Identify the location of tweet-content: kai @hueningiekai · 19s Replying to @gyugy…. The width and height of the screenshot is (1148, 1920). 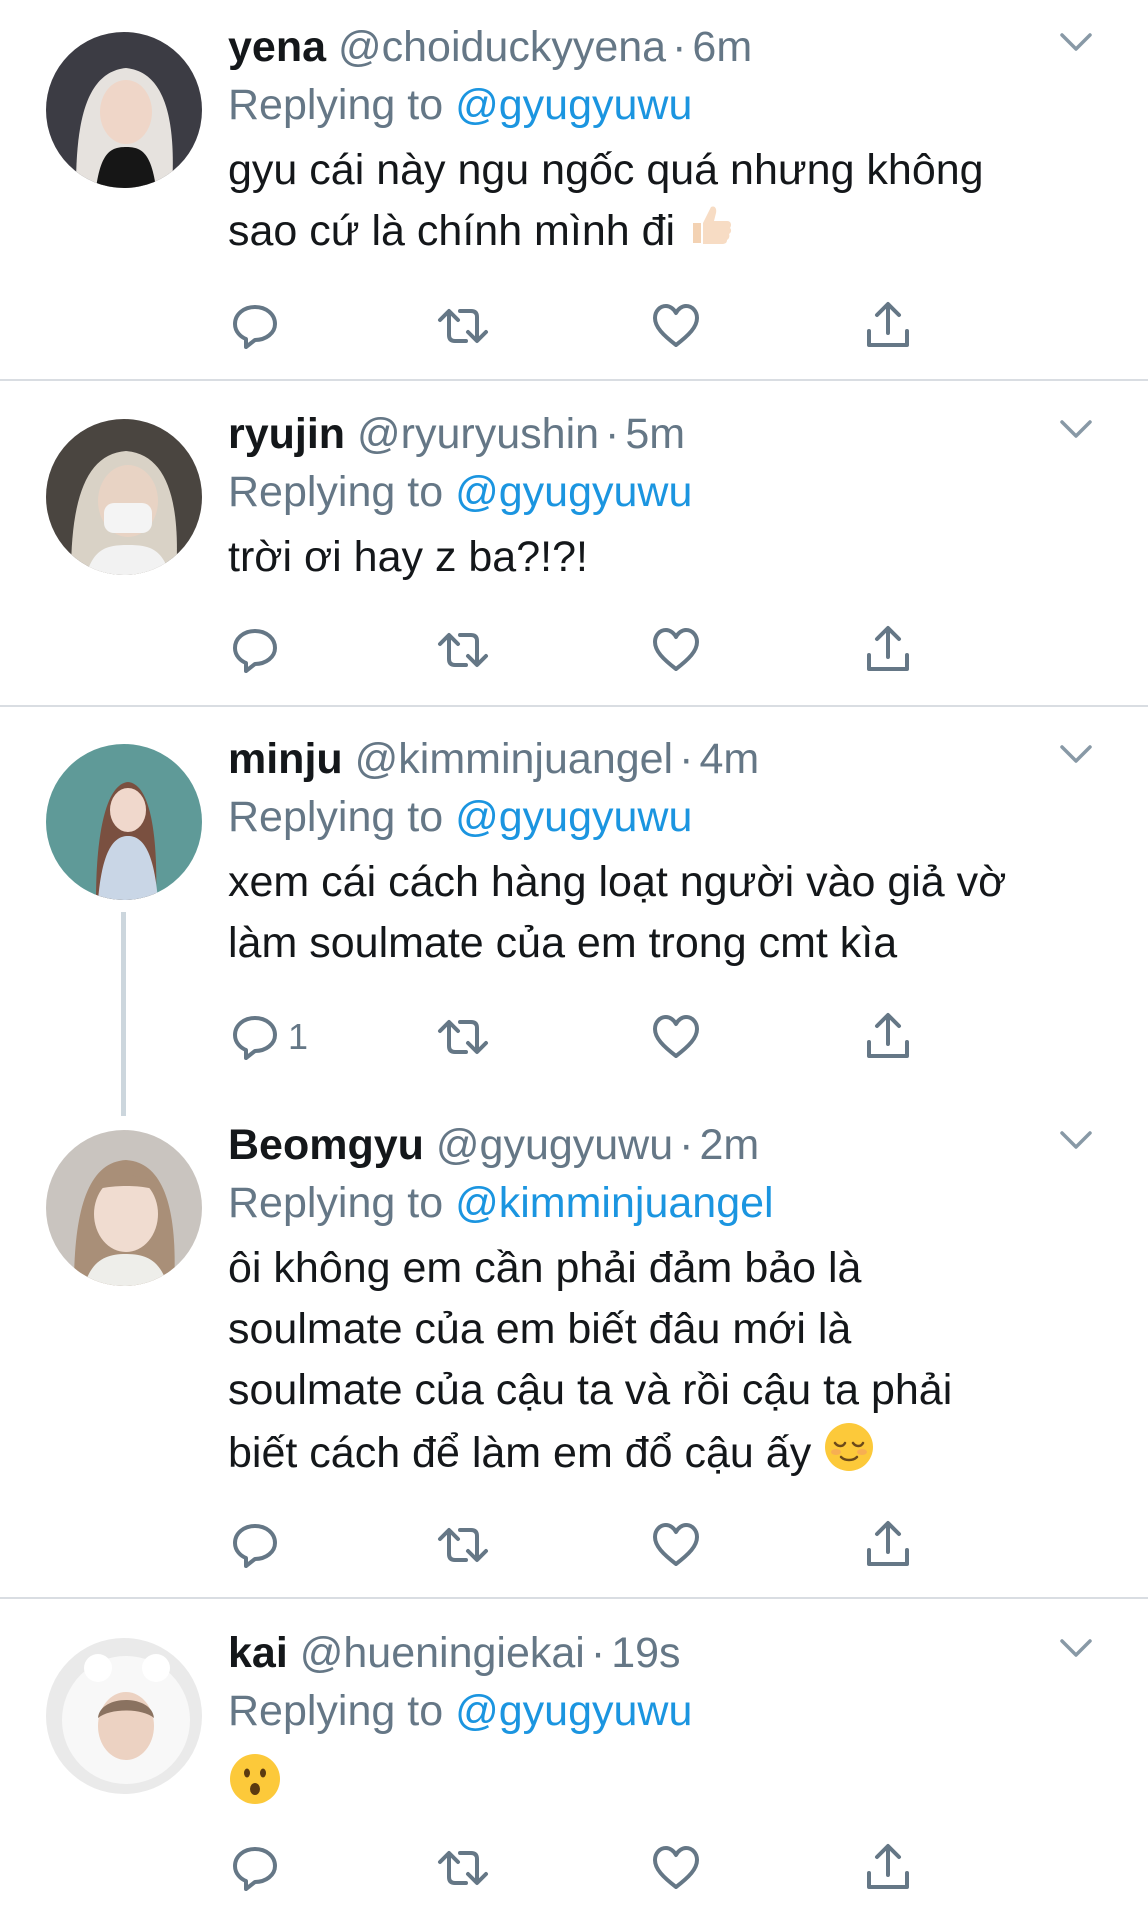
(668, 1723).